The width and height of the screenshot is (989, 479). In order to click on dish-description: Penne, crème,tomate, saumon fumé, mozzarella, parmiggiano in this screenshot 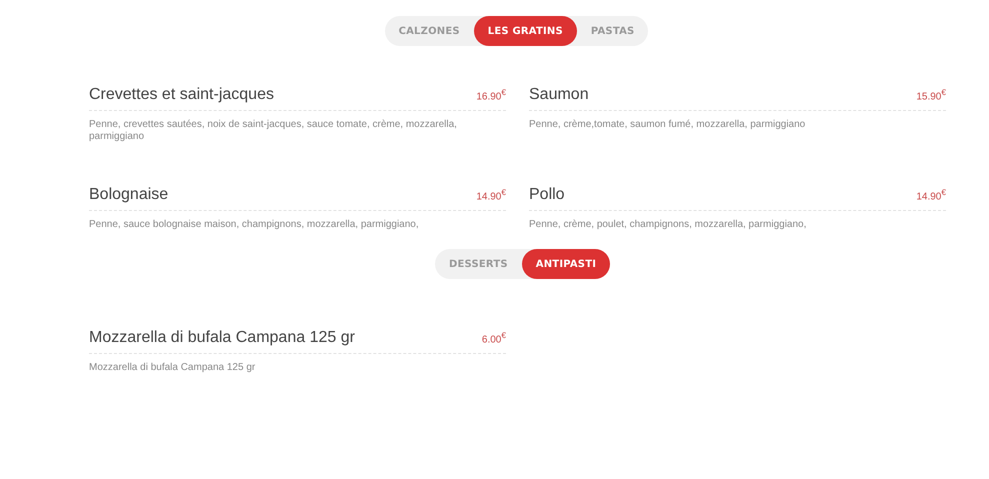, I will do `click(667, 124)`.